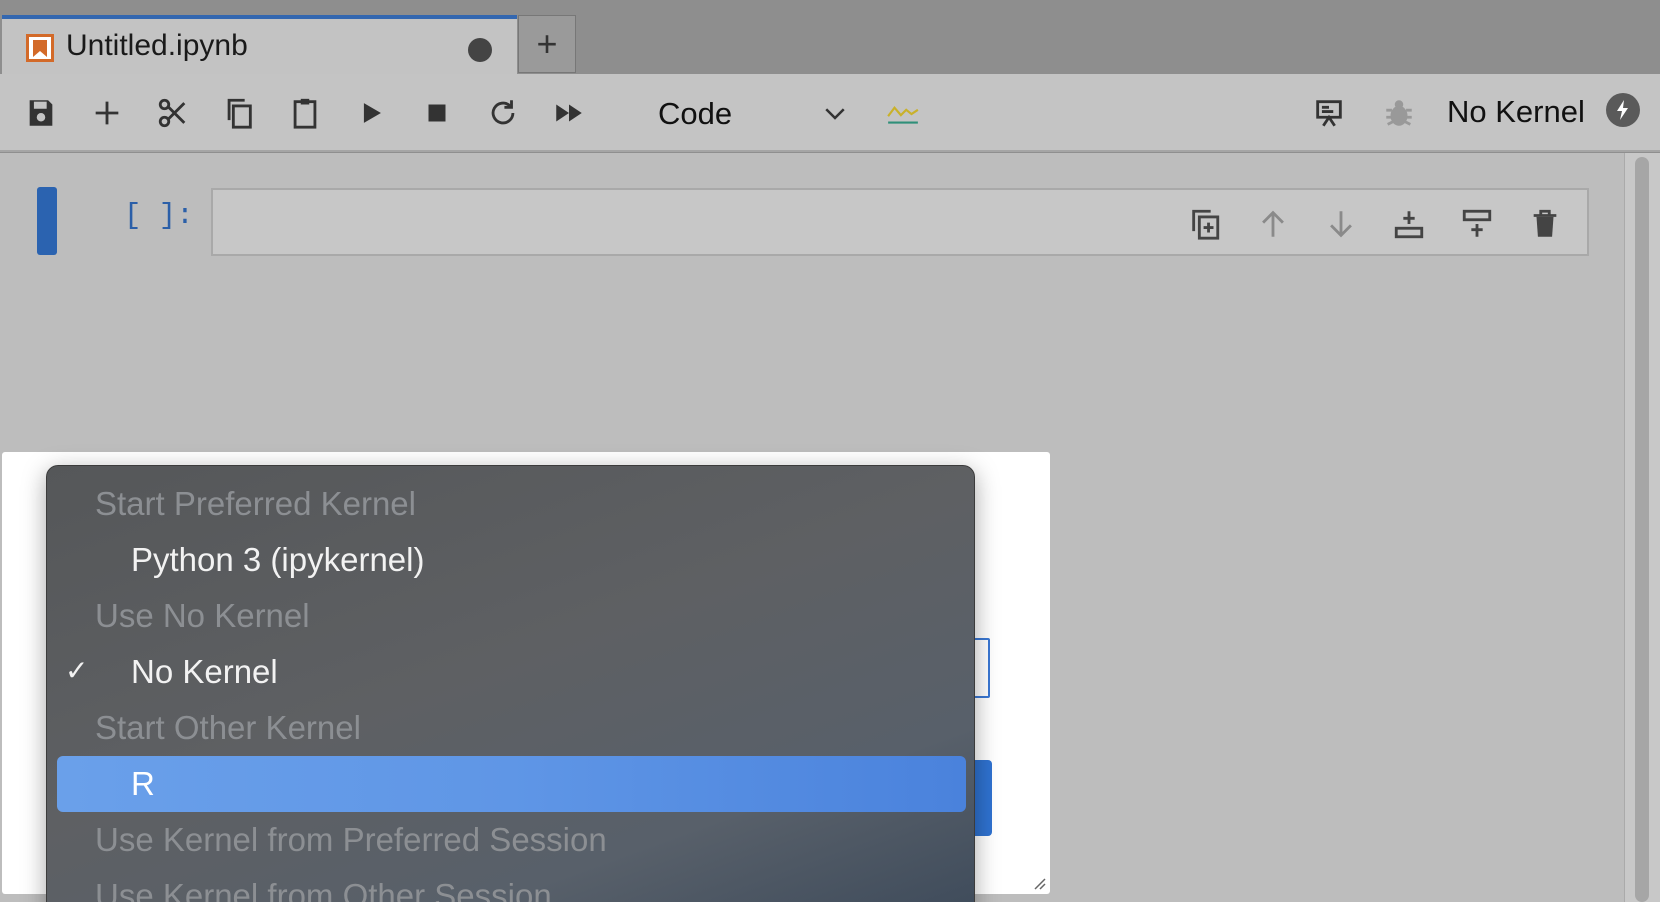 This screenshot has width=1660, height=902. What do you see at coordinates (835, 114) in the screenshot?
I see `chevron-down-icon` at bounding box center [835, 114].